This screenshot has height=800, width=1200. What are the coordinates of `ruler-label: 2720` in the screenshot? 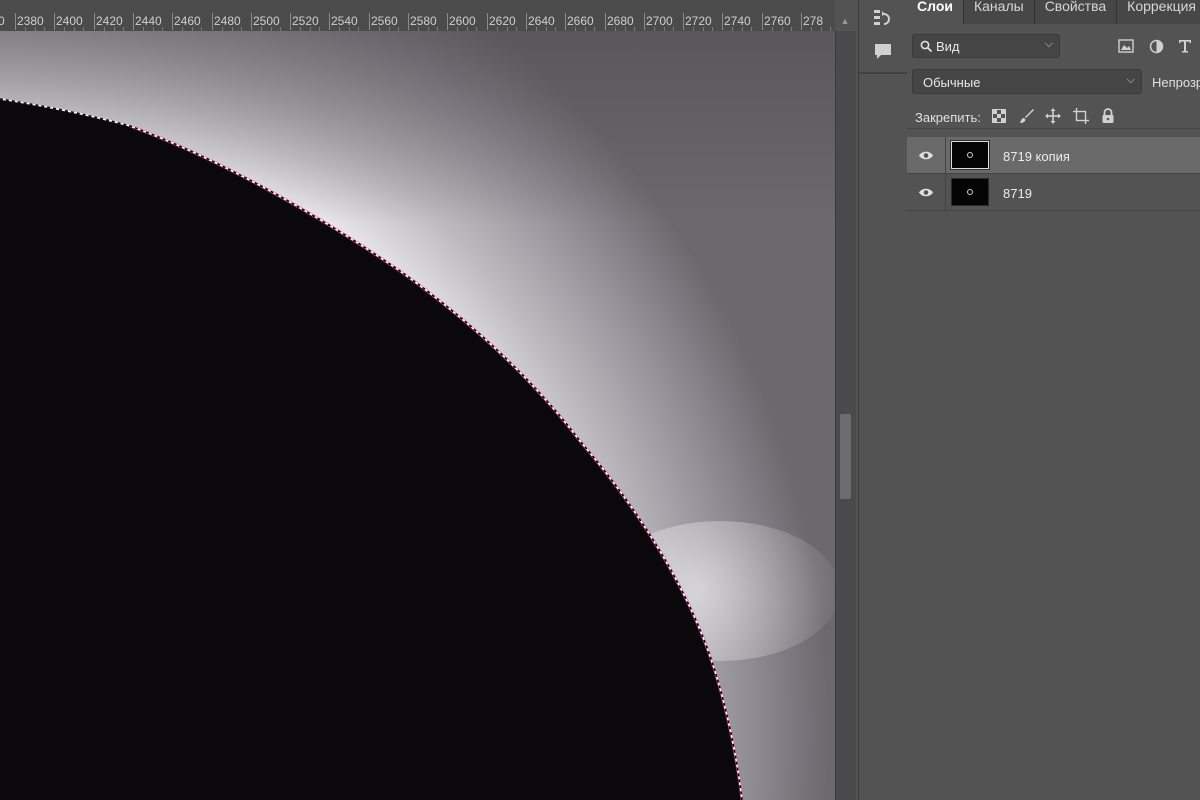 It's located at (698, 21).